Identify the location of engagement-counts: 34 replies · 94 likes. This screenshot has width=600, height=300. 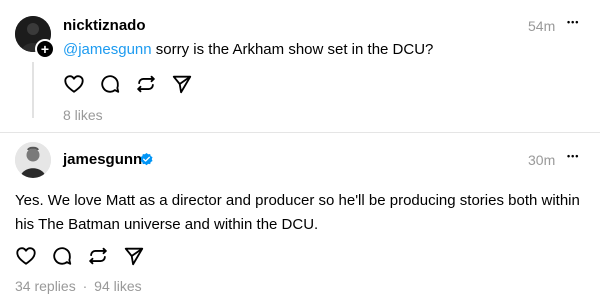
(78, 286).